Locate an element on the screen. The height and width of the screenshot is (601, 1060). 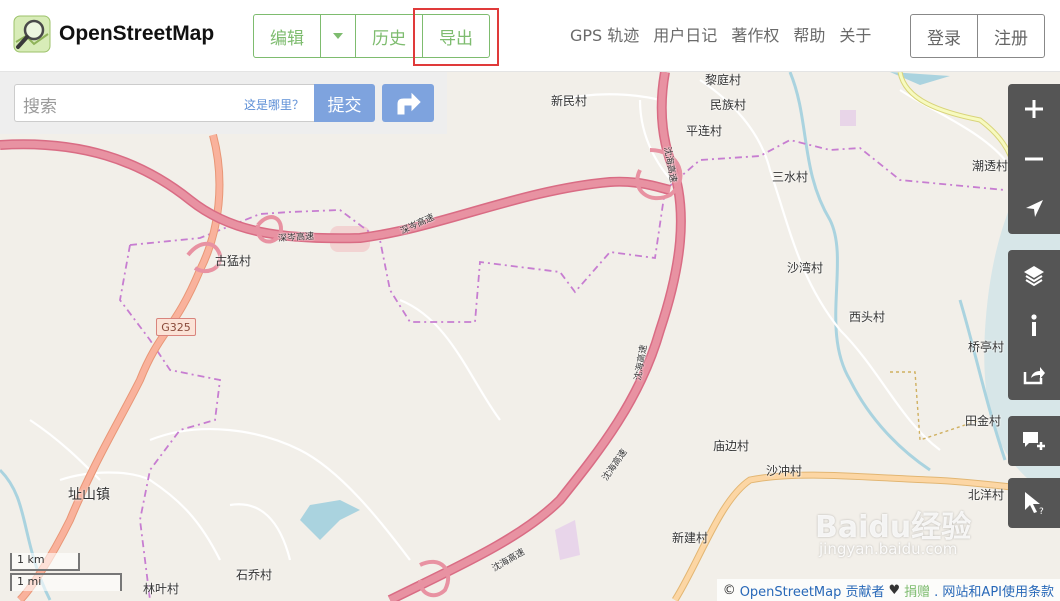
edit-dropdown-button is located at coordinates (338, 36).